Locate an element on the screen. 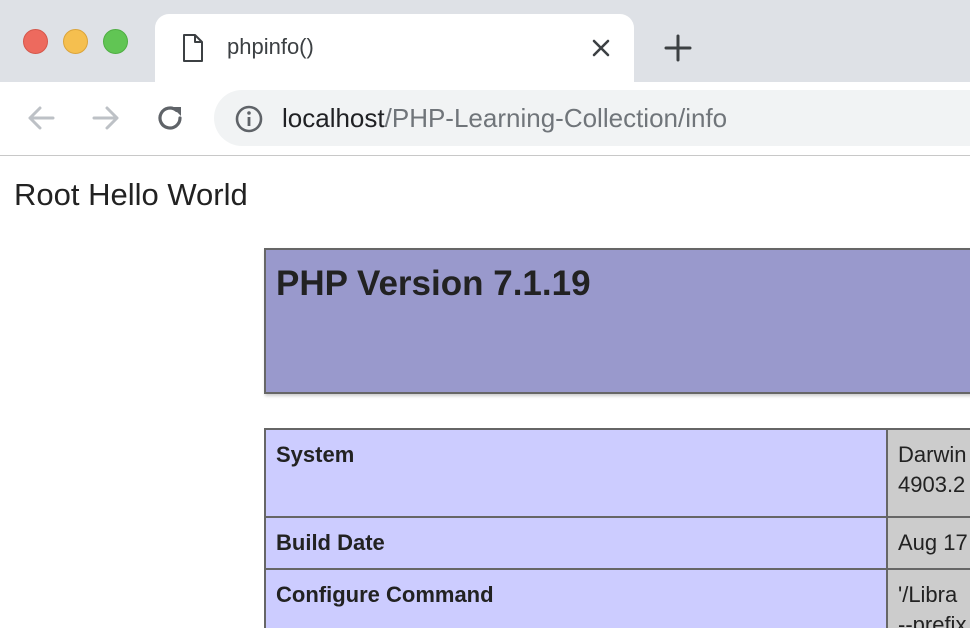 The width and height of the screenshot is (970, 628). url-text: localhost/PHP-Learning-Collection/info is located at coordinates (504, 118).